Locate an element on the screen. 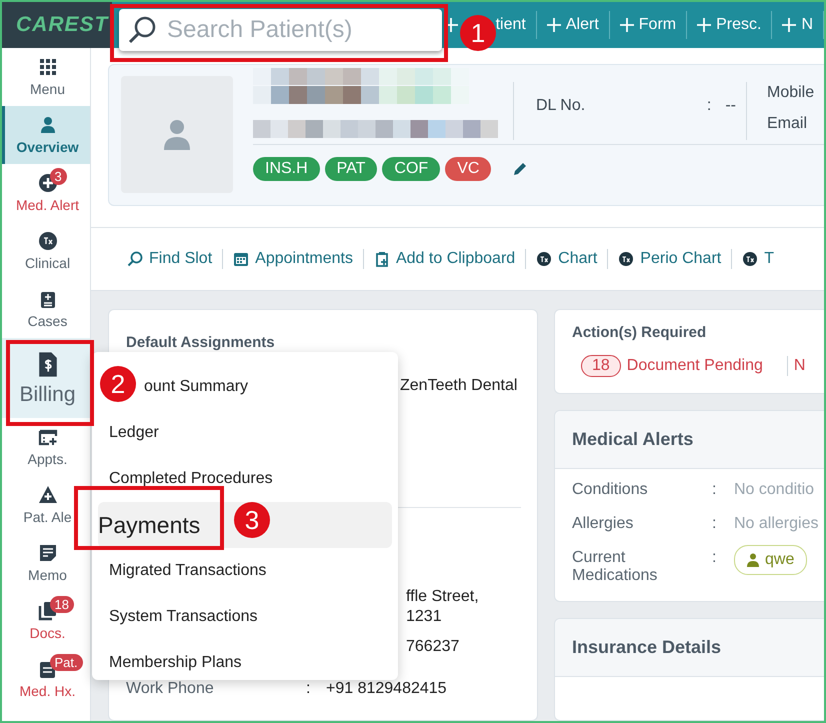  search-field: Search Patient(s) is located at coordinates (280, 30).